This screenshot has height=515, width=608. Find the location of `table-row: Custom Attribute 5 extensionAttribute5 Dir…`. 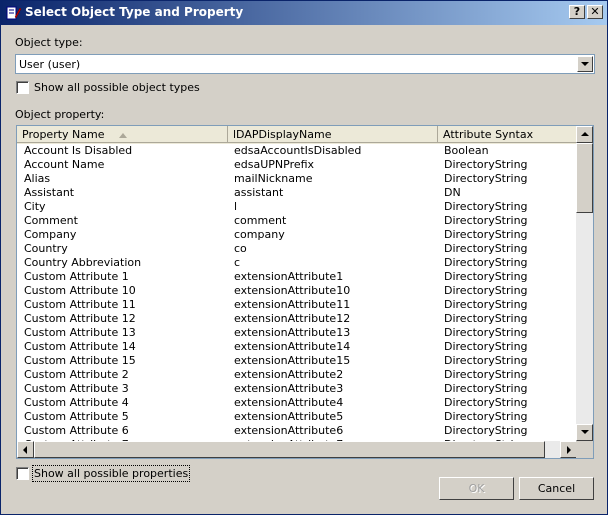

table-row: Custom Attribute 5 extensionAttribute5 Dir… is located at coordinates (297, 417).